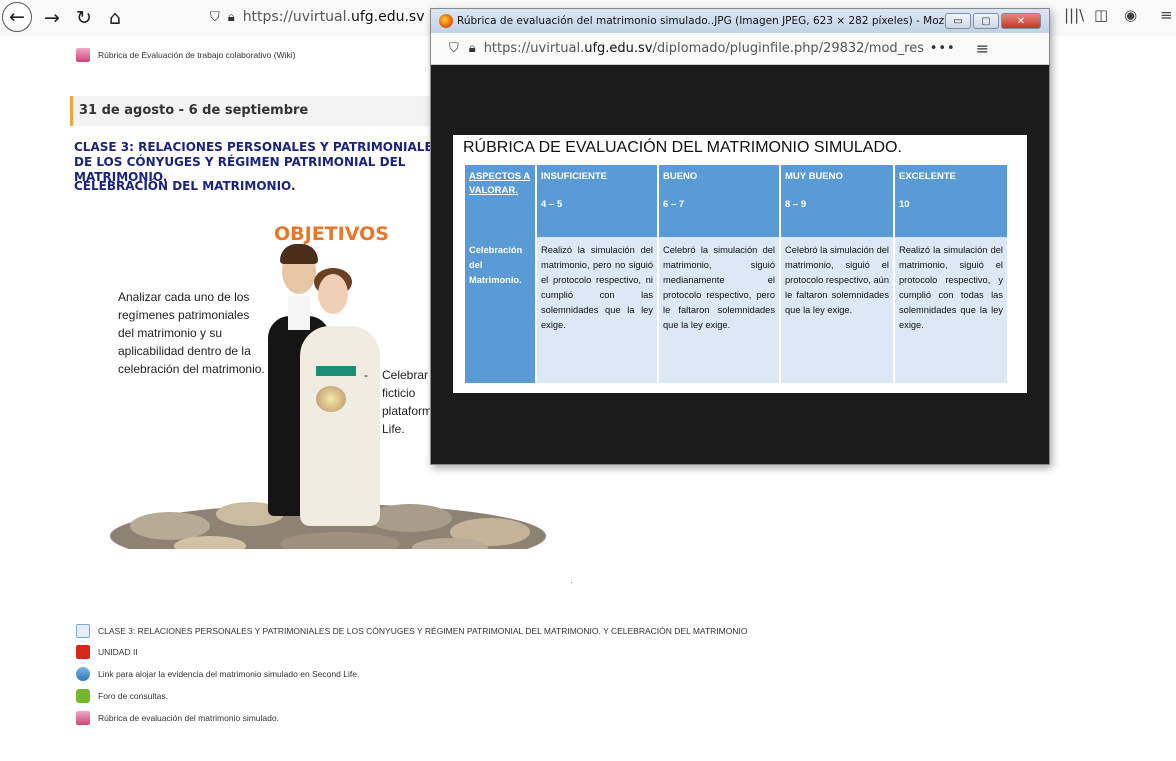 The height and width of the screenshot is (761, 1176). What do you see at coordinates (115, 18) in the screenshot?
I see `home-icon: ⌂` at bounding box center [115, 18].